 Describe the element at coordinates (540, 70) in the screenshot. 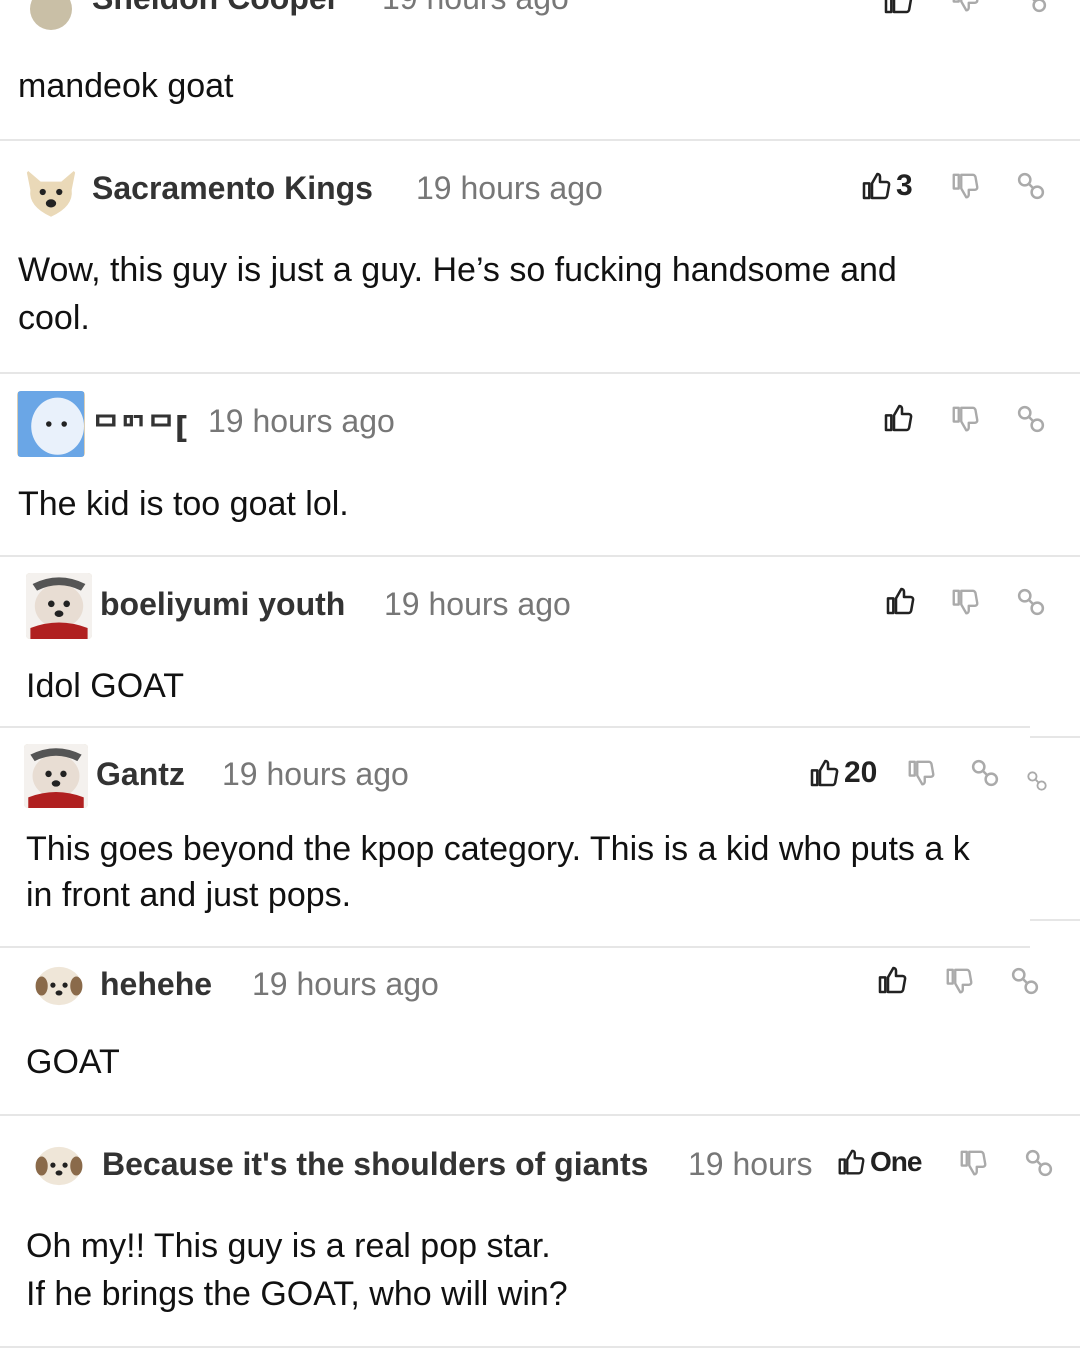

I see `comment-item: Sheldon Cooper 19 hours ago mandeok goat` at that location.